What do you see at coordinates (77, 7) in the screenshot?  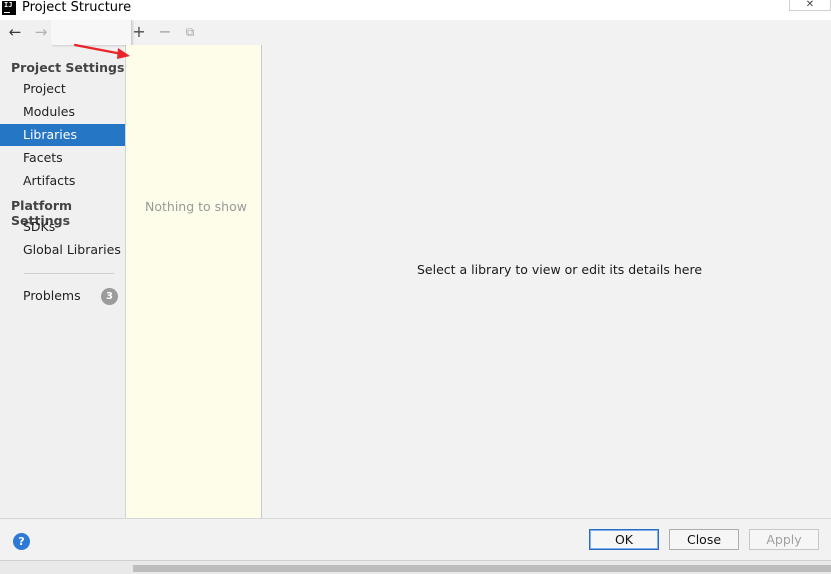 I see `window-title: Project Structure` at bounding box center [77, 7].